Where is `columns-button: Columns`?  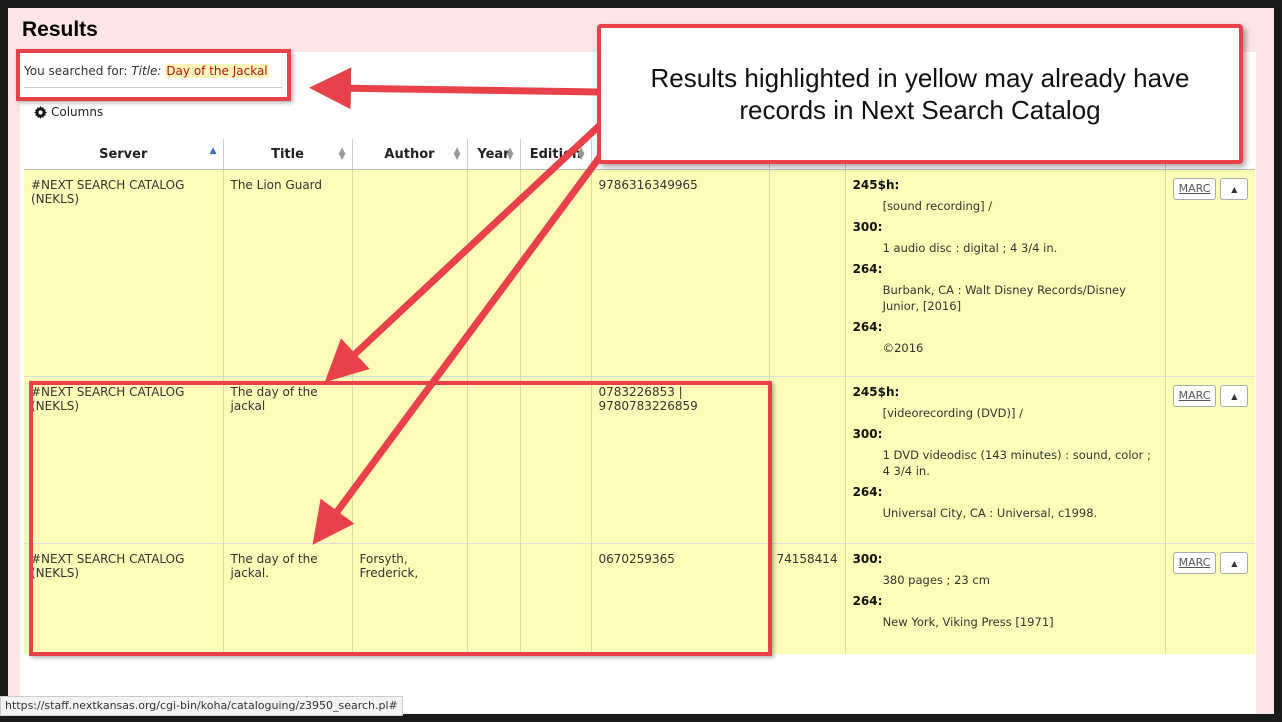
columns-button: Columns is located at coordinates (68, 112).